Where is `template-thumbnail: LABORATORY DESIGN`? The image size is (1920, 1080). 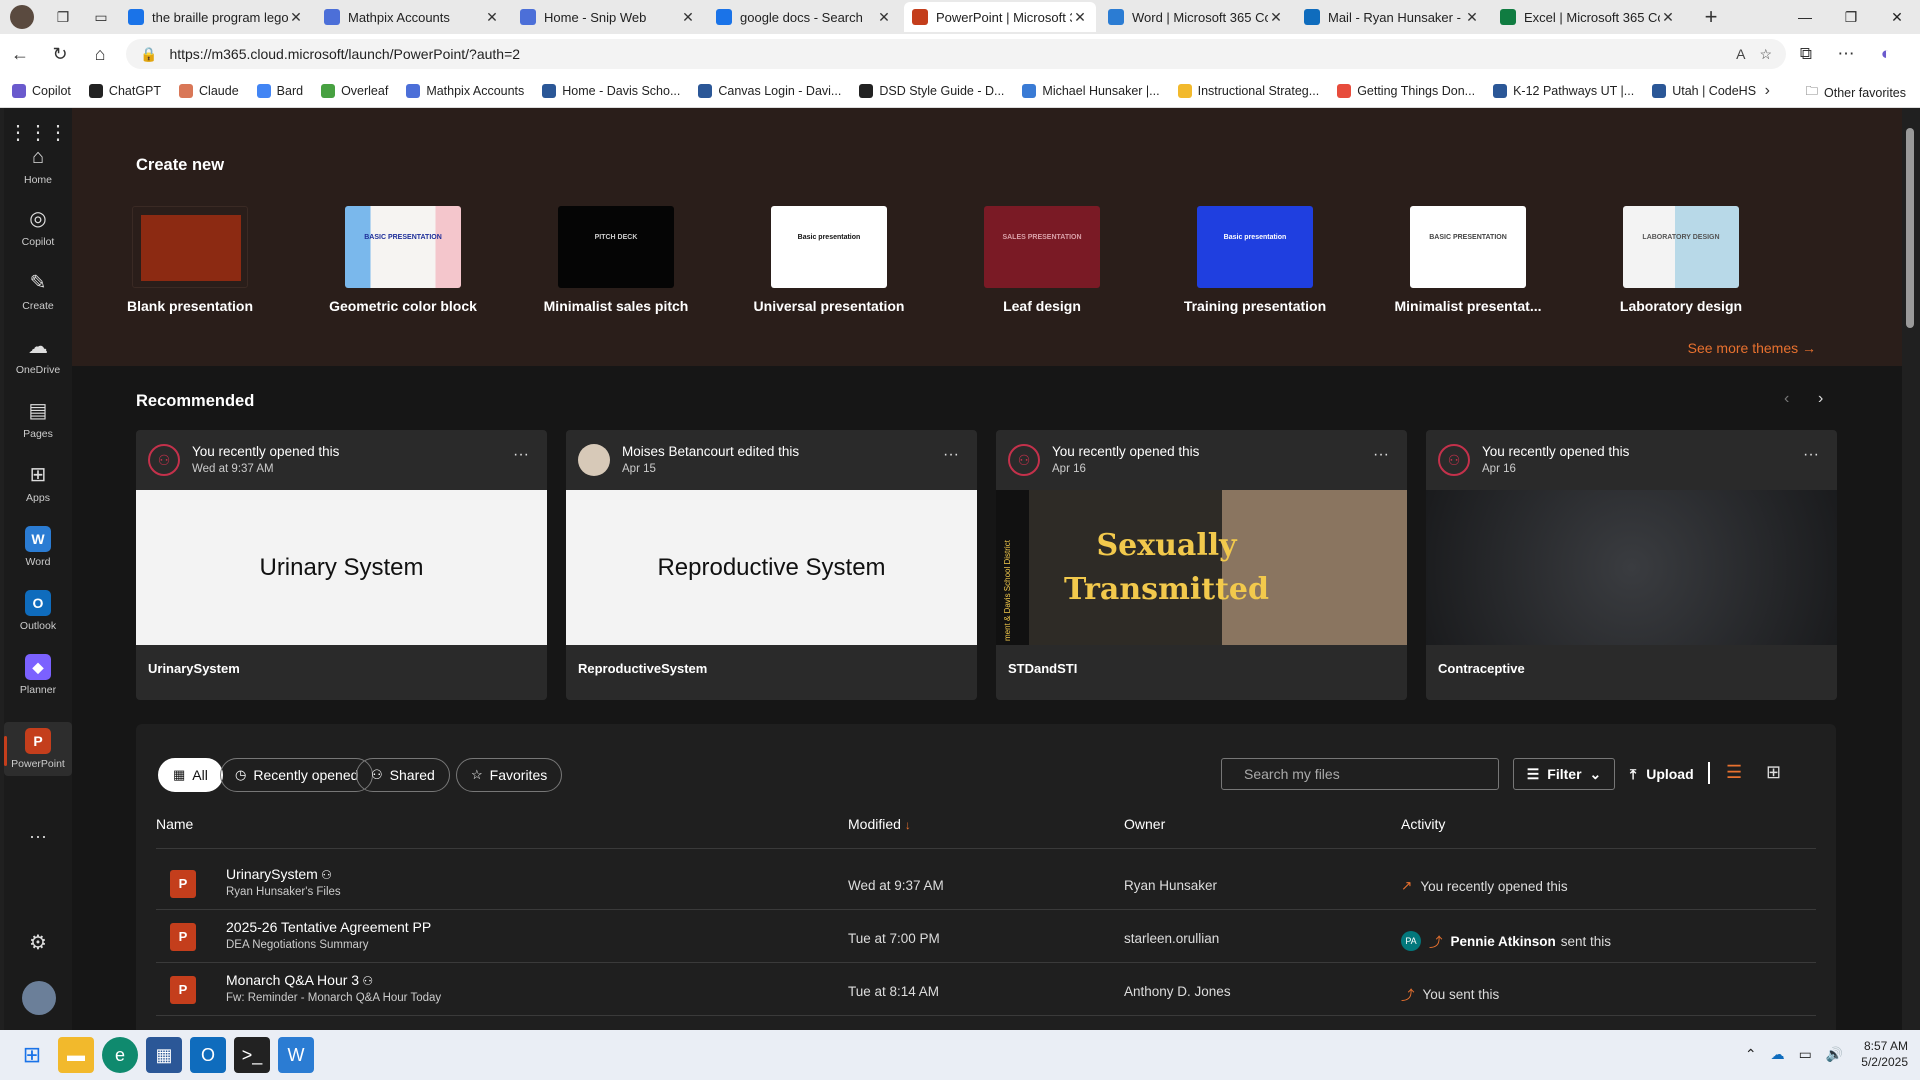
template-thumbnail: LABORATORY DESIGN is located at coordinates (1681, 247).